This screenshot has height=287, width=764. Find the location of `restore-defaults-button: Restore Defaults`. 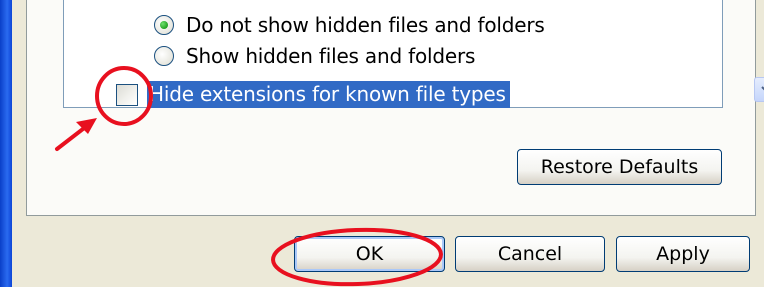

restore-defaults-button: Restore Defaults is located at coordinates (619, 167).